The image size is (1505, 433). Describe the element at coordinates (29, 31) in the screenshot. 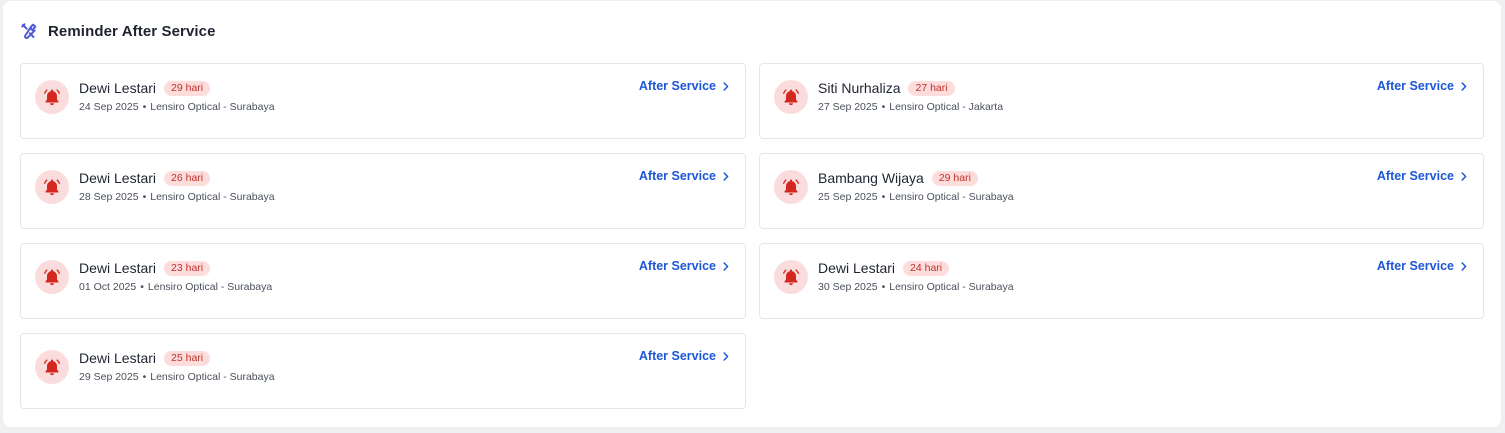

I see `tools-icon` at that location.